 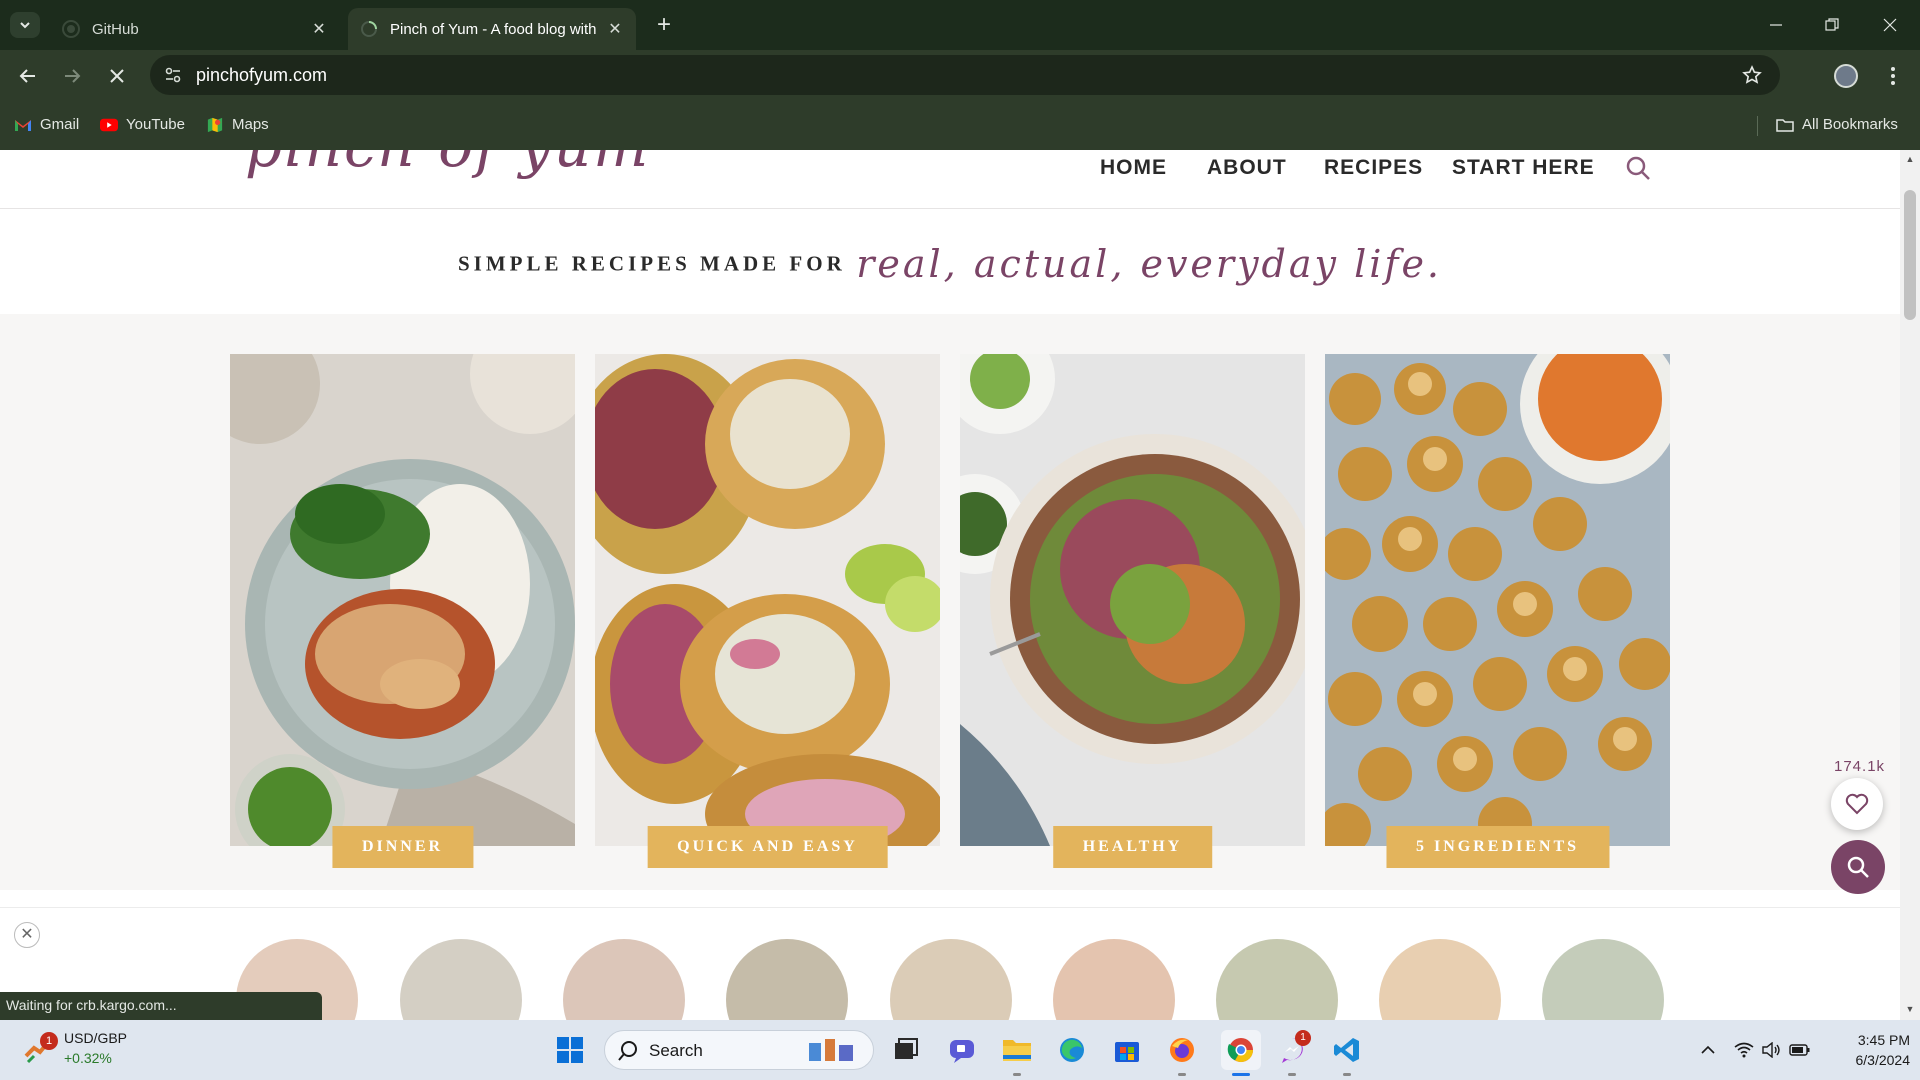 What do you see at coordinates (49, 1041) in the screenshot?
I see `widget-badge: 1` at bounding box center [49, 1041].